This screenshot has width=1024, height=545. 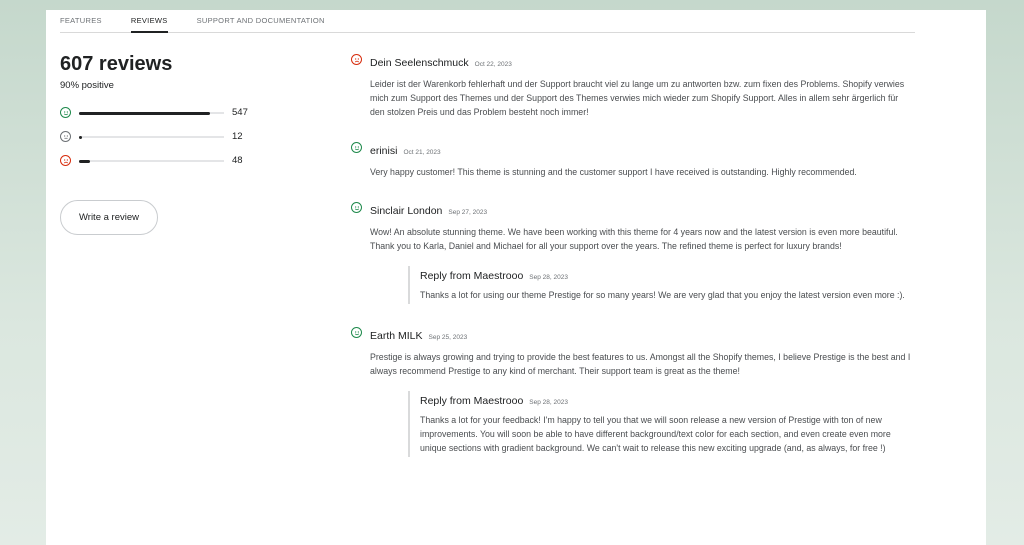 I want to click on review-count: 607 reviews, so click(x=116, y=64).